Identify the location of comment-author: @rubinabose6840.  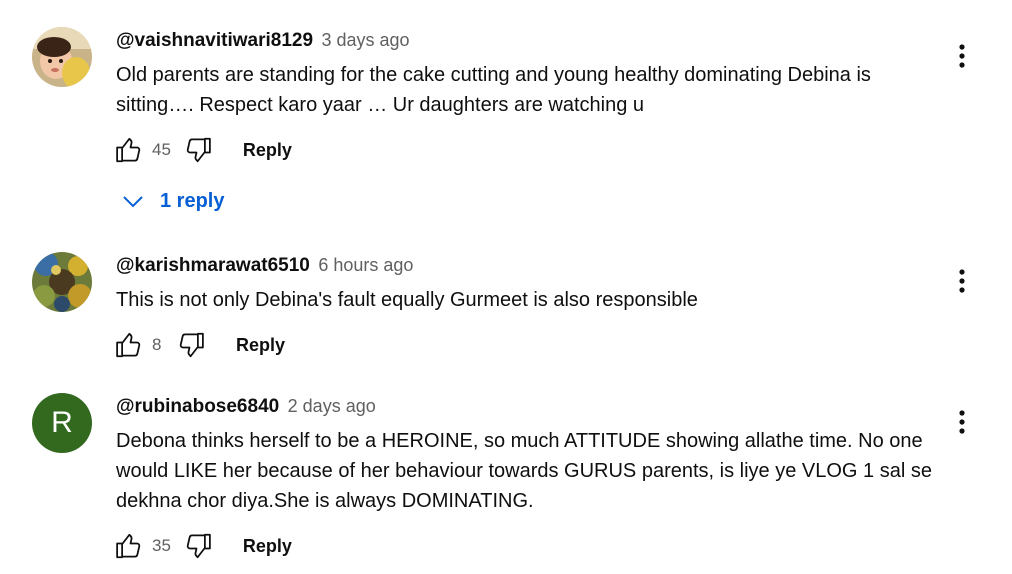
(197, 406).